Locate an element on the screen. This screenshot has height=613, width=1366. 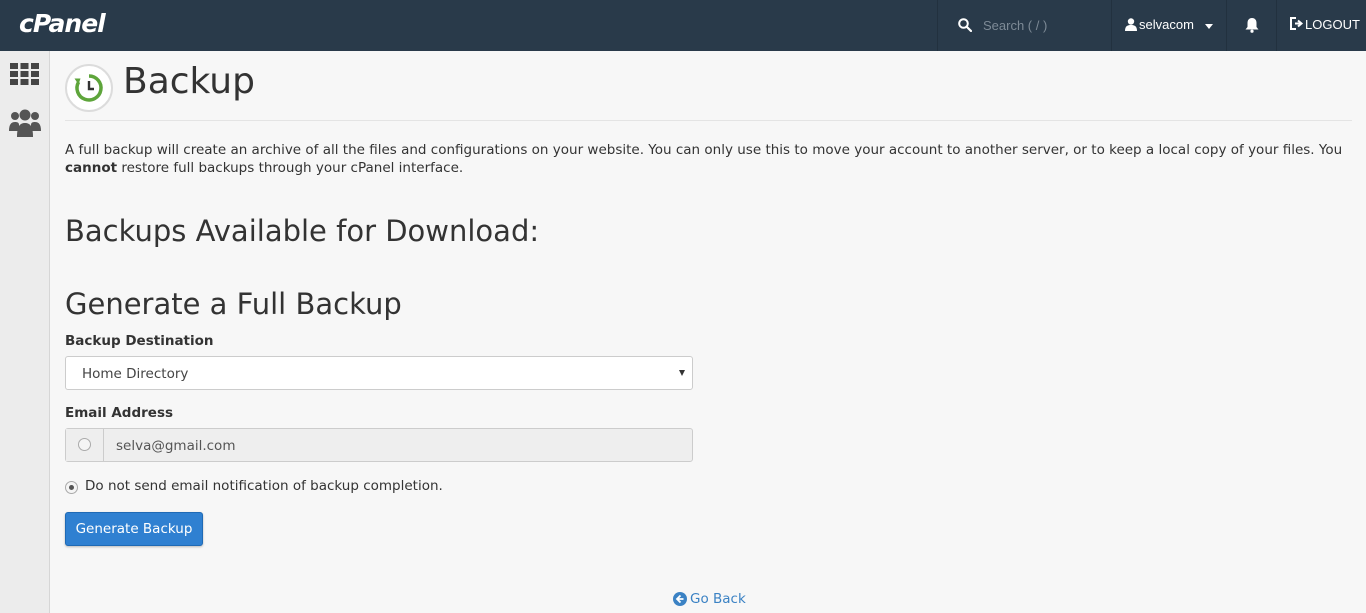
users-icon is located at coordinates (25, 122).